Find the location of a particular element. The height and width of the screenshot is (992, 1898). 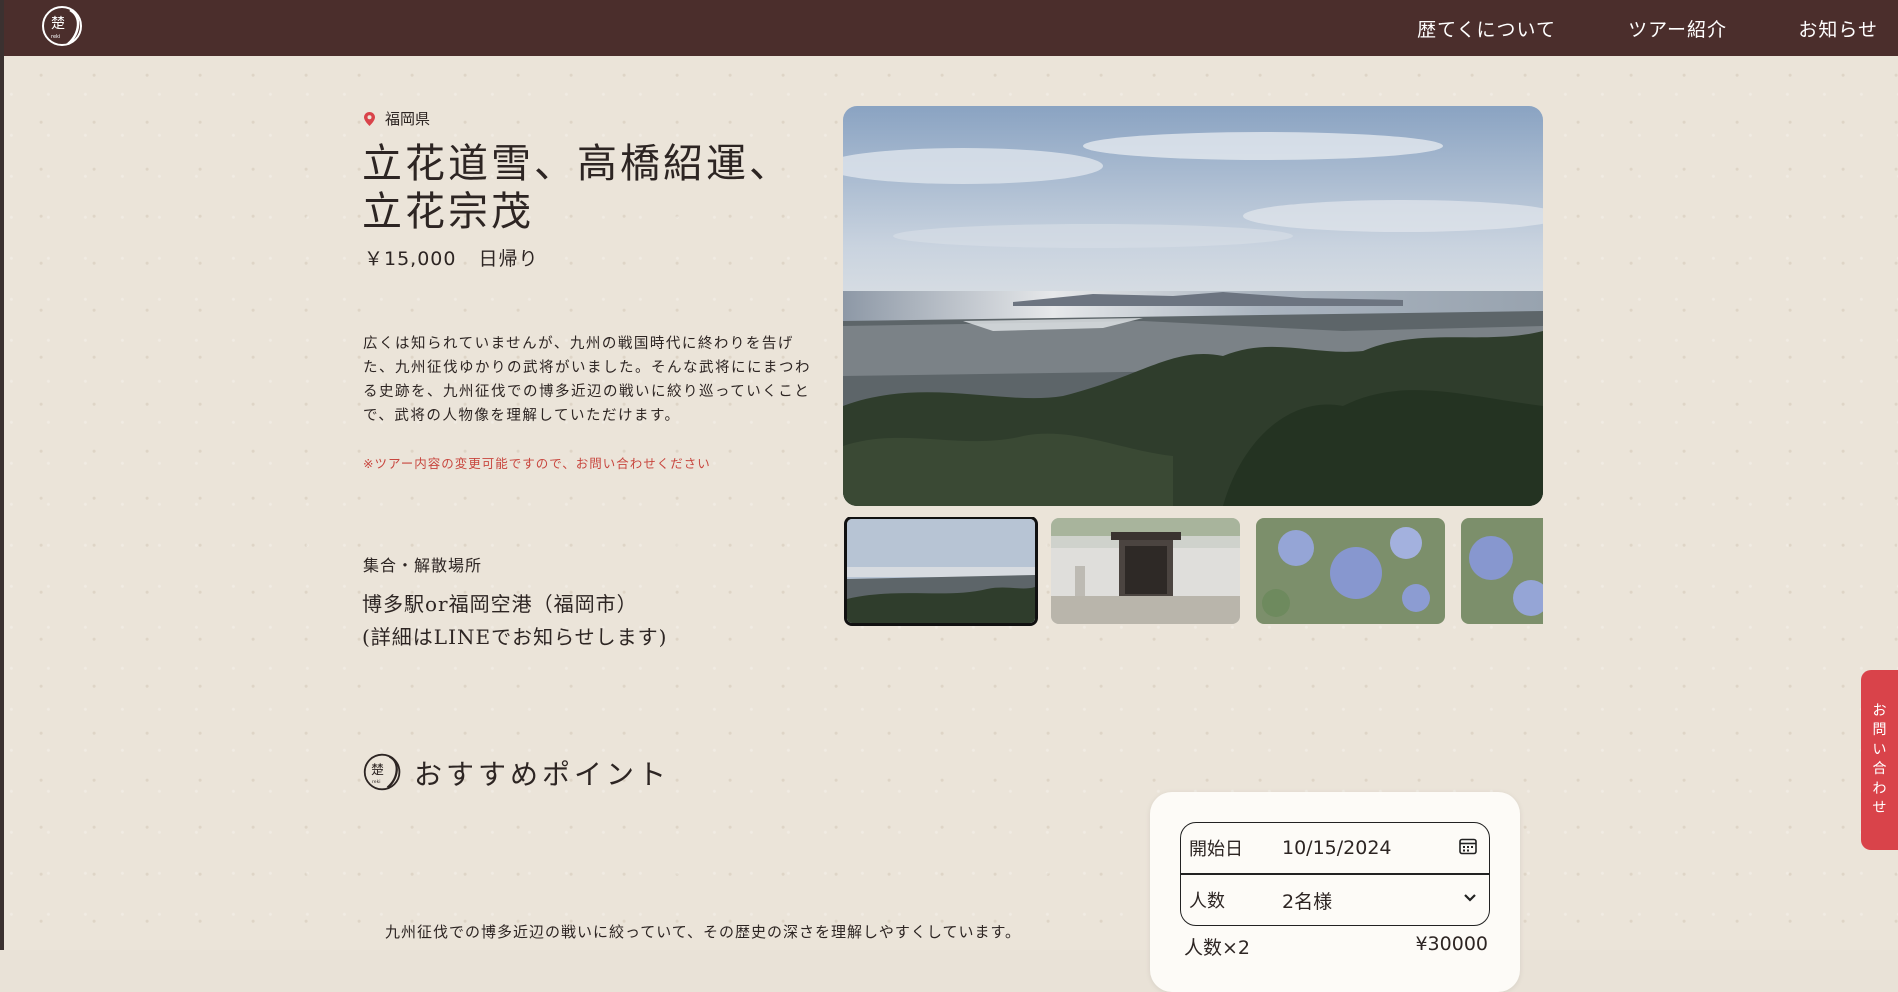

start-date-field: 開始日 10/15/2024 is located at coordinates (1335, 848).